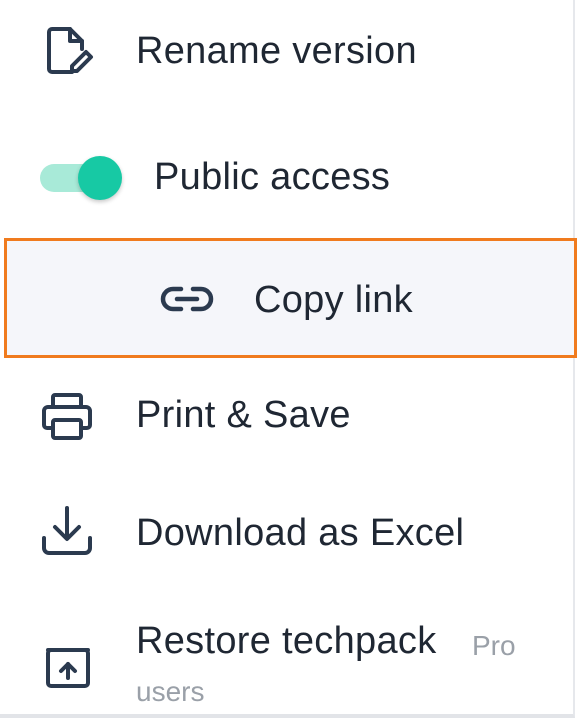 This screenshot has height=724, width=579. I want to click on restore-techpack-label: Restore techpack, so click(286, 641).